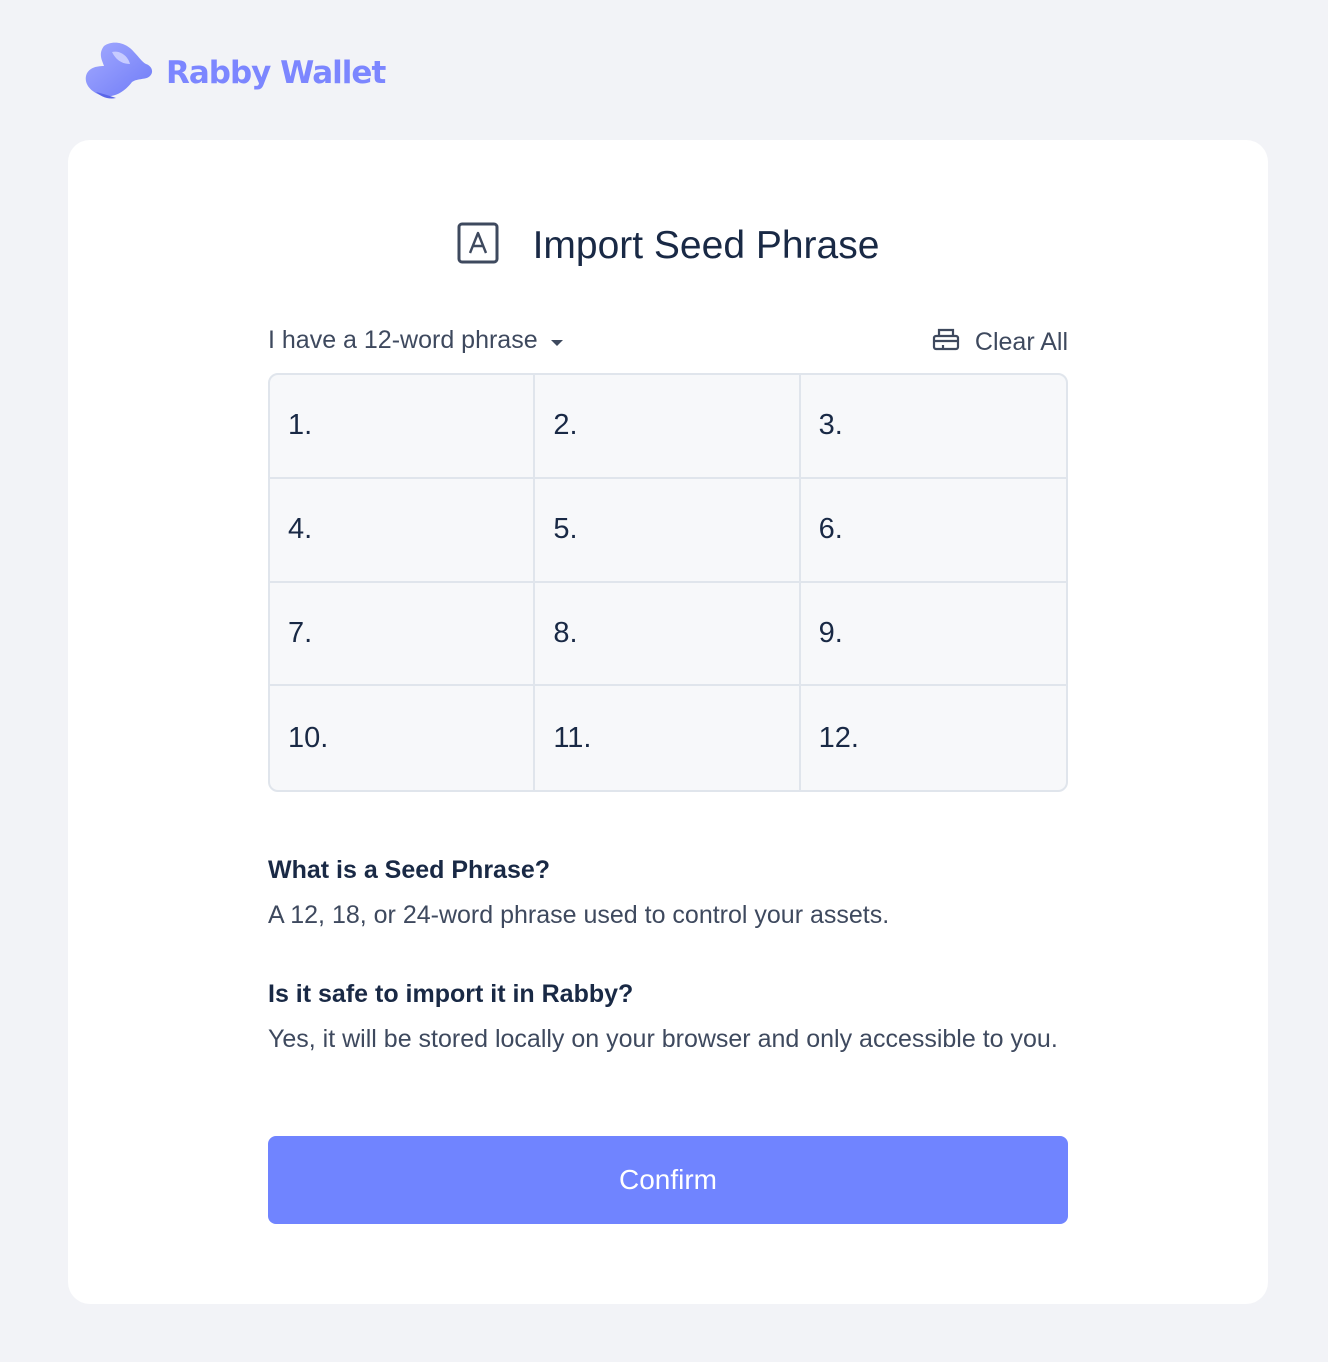 The height and width of the screenshot is (1362, 1328). Describe the element at coordinates (119, 72) in the screenshot. I see `rabbit-logo-icon` at that location.